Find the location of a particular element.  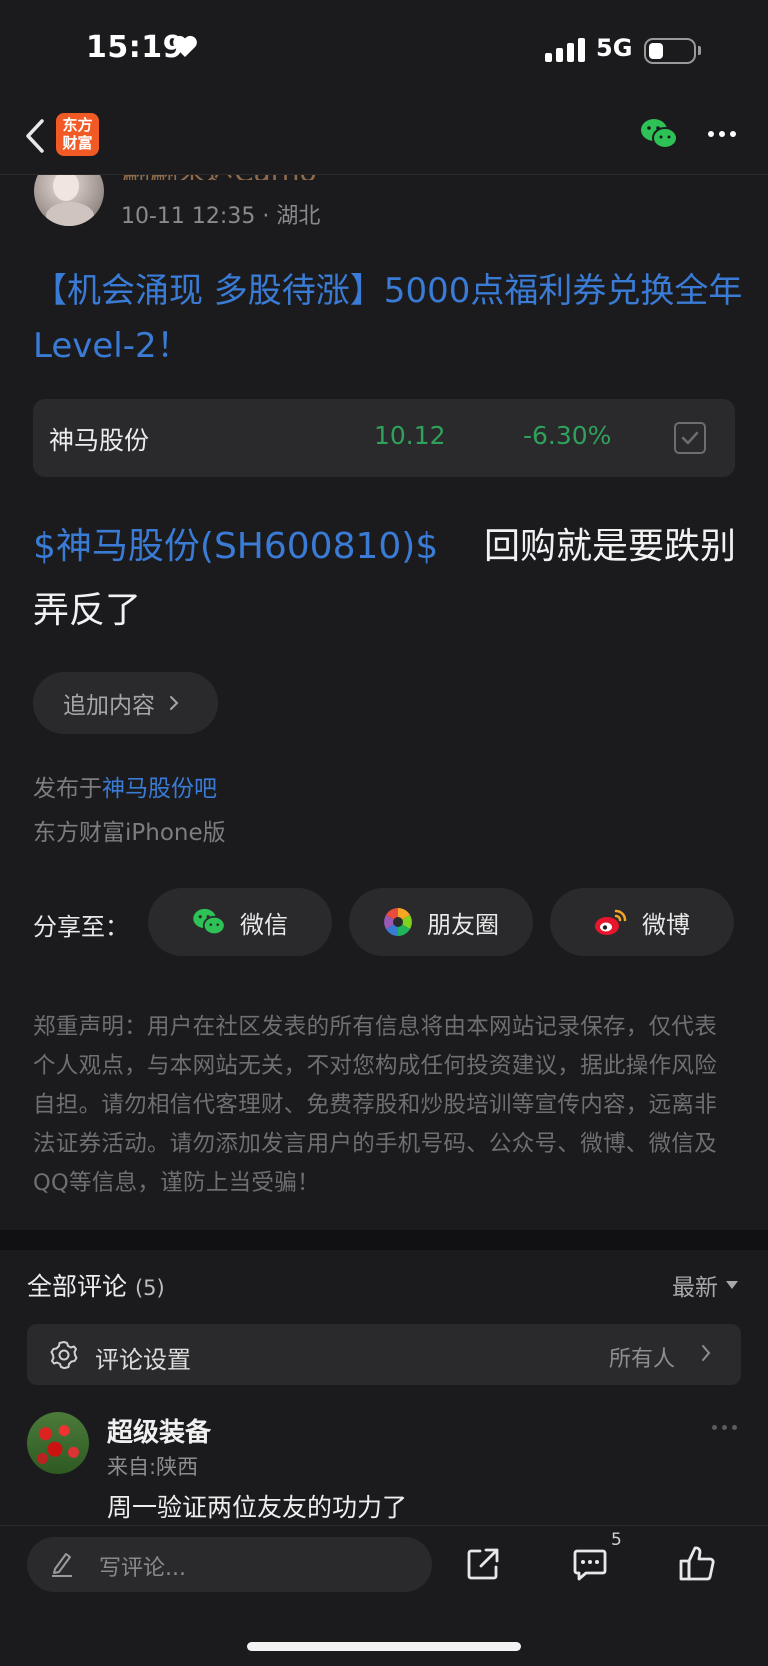

comment-icon is located at coordinates (590, 1565).